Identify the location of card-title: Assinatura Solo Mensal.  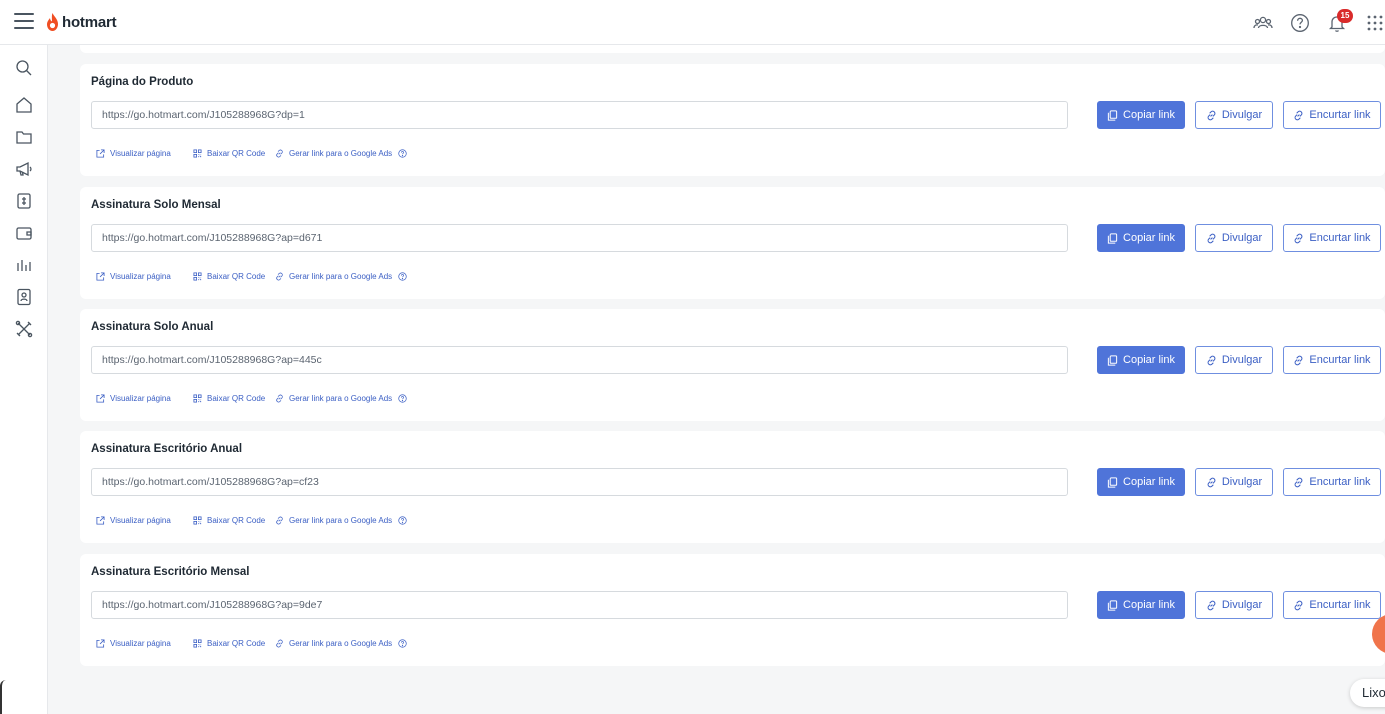
(156, 205).